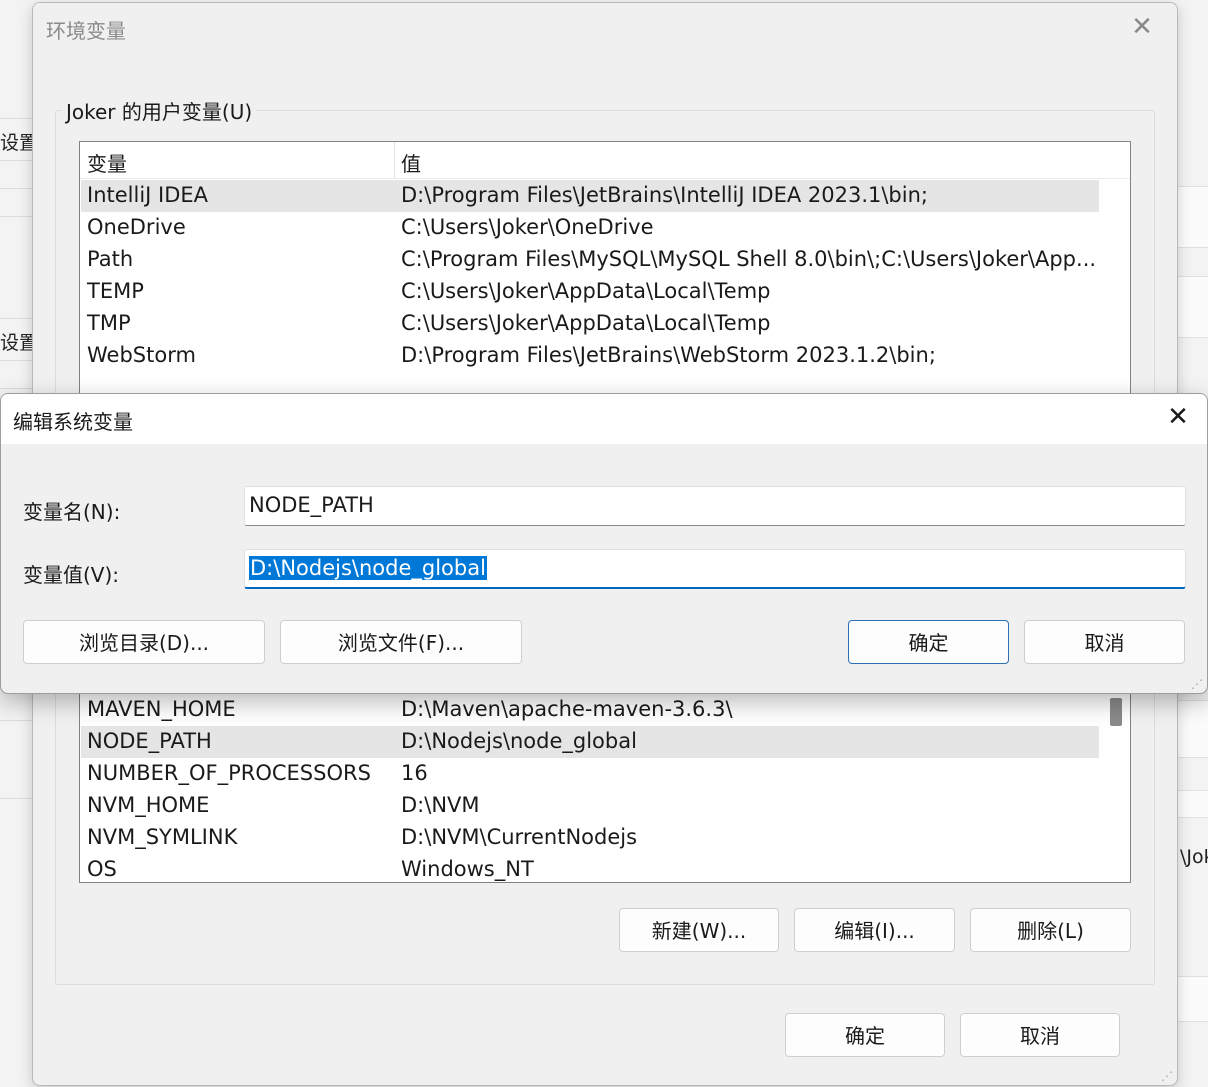 This screenshot has height=1087, width=1208. I want to click on table-row: OneDrive C:\Users\Joker\OneDrive, so click(590, 228).